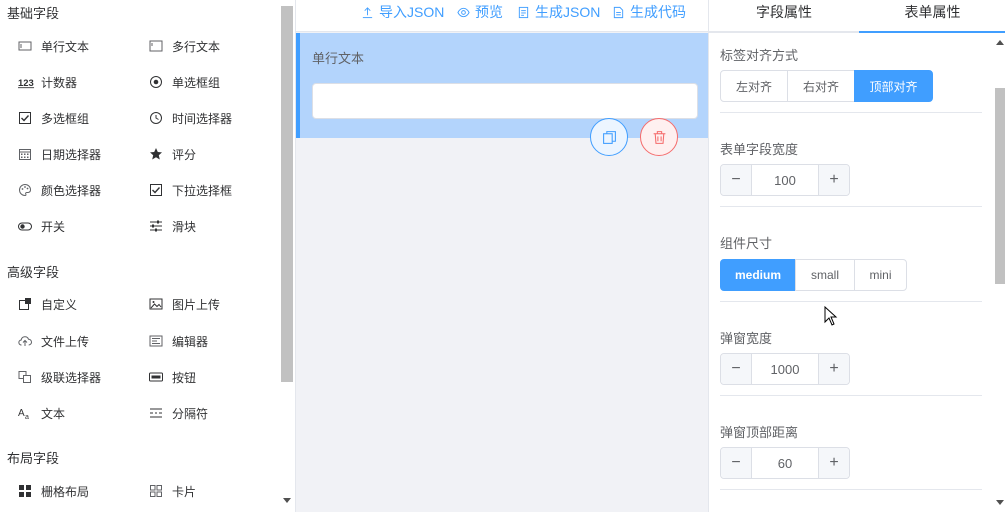  Describe the element at coordinates (33, 272) in the screenshot. I see `section-title-advanced: 高级字段` at that location.